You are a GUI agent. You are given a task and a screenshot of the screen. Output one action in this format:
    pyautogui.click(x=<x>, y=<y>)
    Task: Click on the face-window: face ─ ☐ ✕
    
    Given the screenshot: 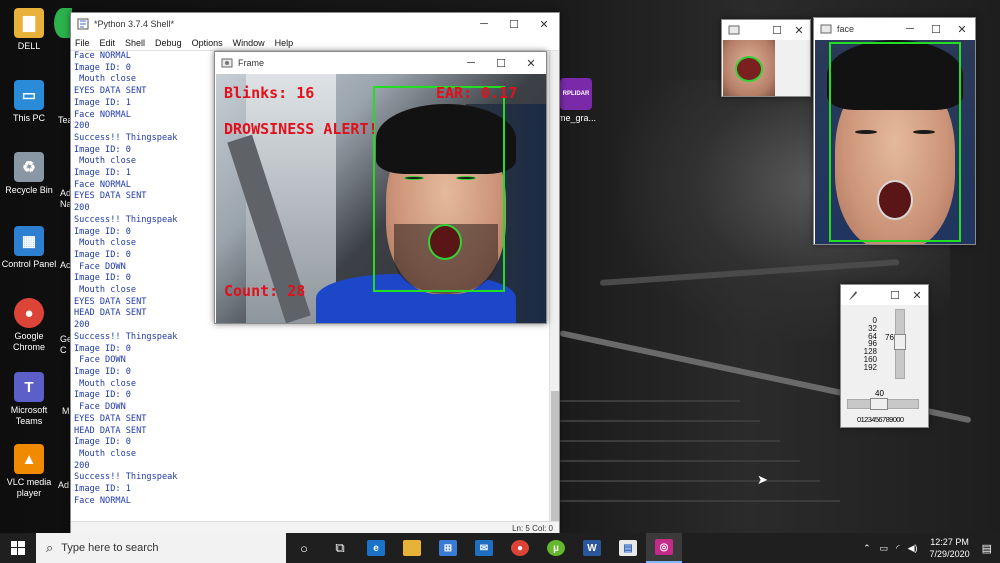 What is the action you would take?
    pyautogui.click(x=894, y=131)
    